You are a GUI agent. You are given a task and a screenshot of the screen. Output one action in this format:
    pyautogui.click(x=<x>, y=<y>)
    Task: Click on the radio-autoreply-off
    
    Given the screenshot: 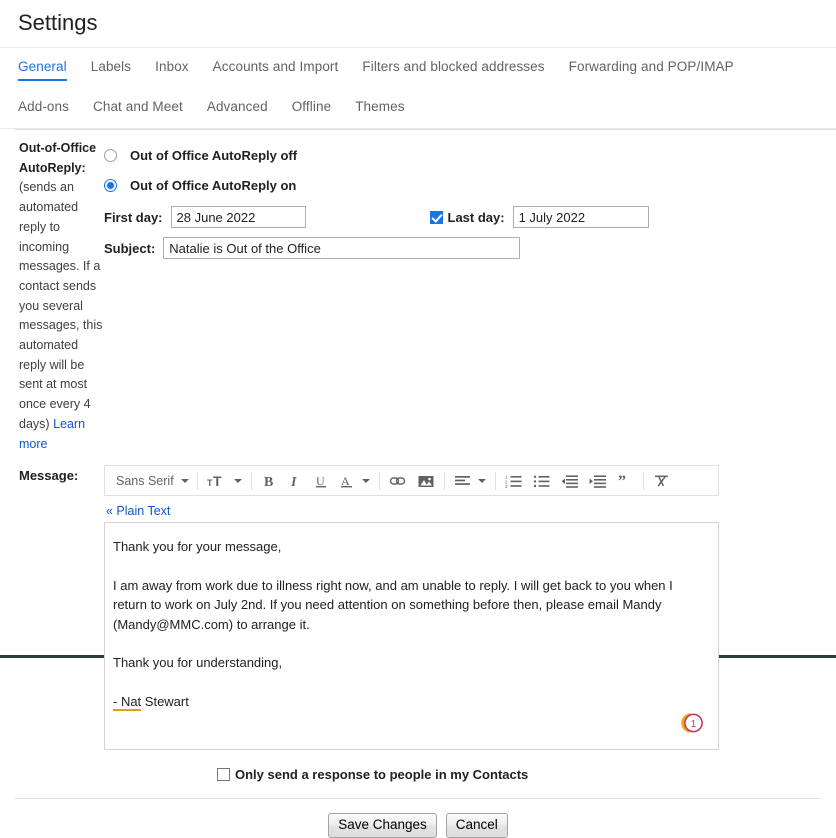 What is the action you would take?
    pyautogui.click(x=110, y=155)
    